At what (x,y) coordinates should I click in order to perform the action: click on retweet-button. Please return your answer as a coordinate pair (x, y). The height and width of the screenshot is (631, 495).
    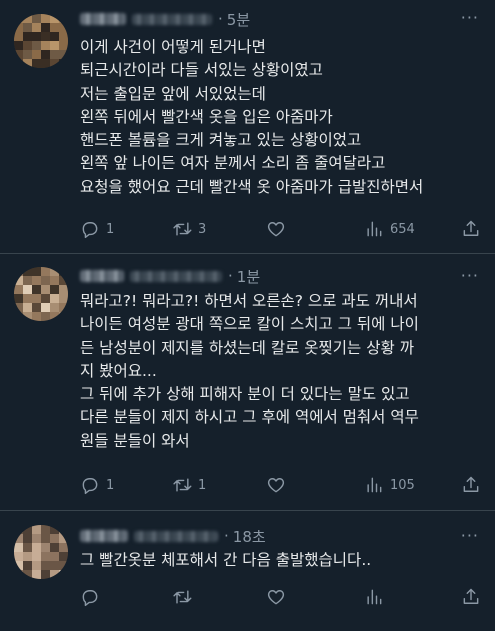
    Looking at the image, I should click on (185, 597).